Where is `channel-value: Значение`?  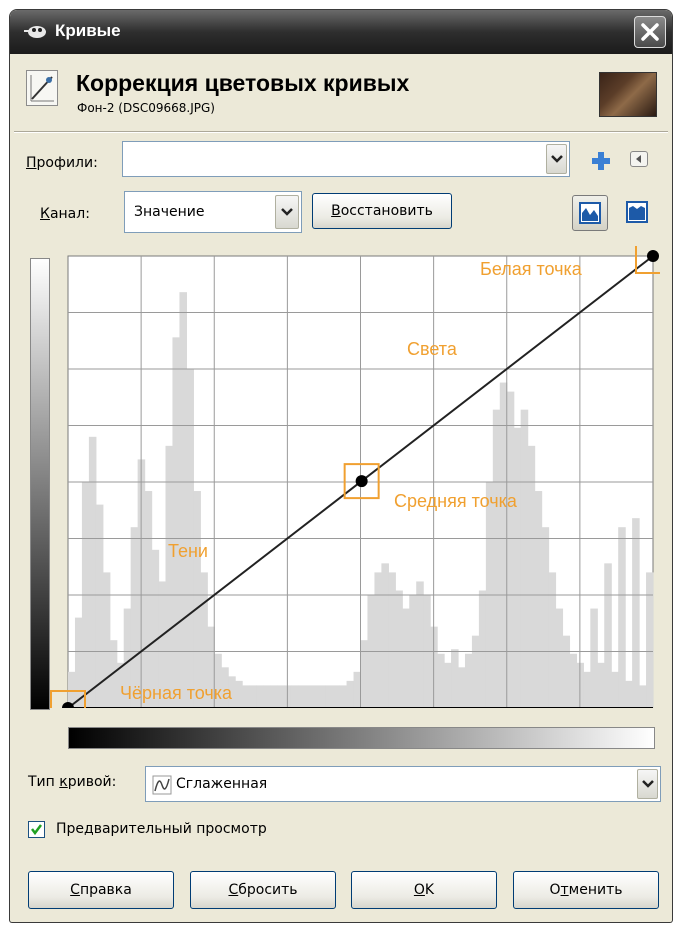 channel-value: Значение is located at coordinates (169, 212).